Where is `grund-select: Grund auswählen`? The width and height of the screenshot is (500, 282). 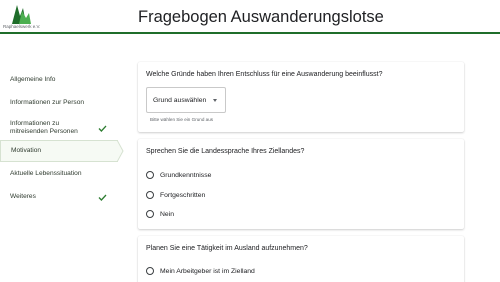
grund-select: Grund auswählen is located at coordinates (186, 100).